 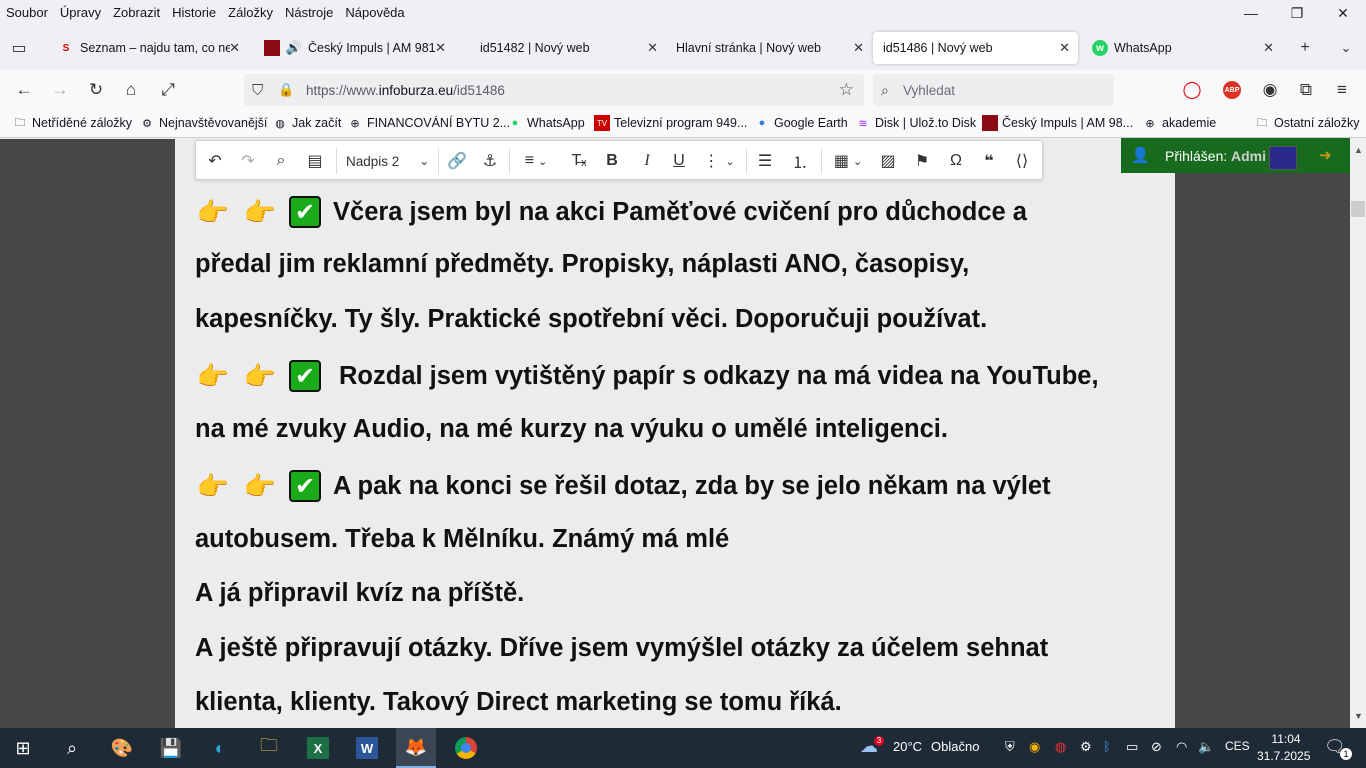 What do you see at coordinates (220, 748) in the screenshot?
I see `edge-icon: ◐` at bounding box center [220, 748].